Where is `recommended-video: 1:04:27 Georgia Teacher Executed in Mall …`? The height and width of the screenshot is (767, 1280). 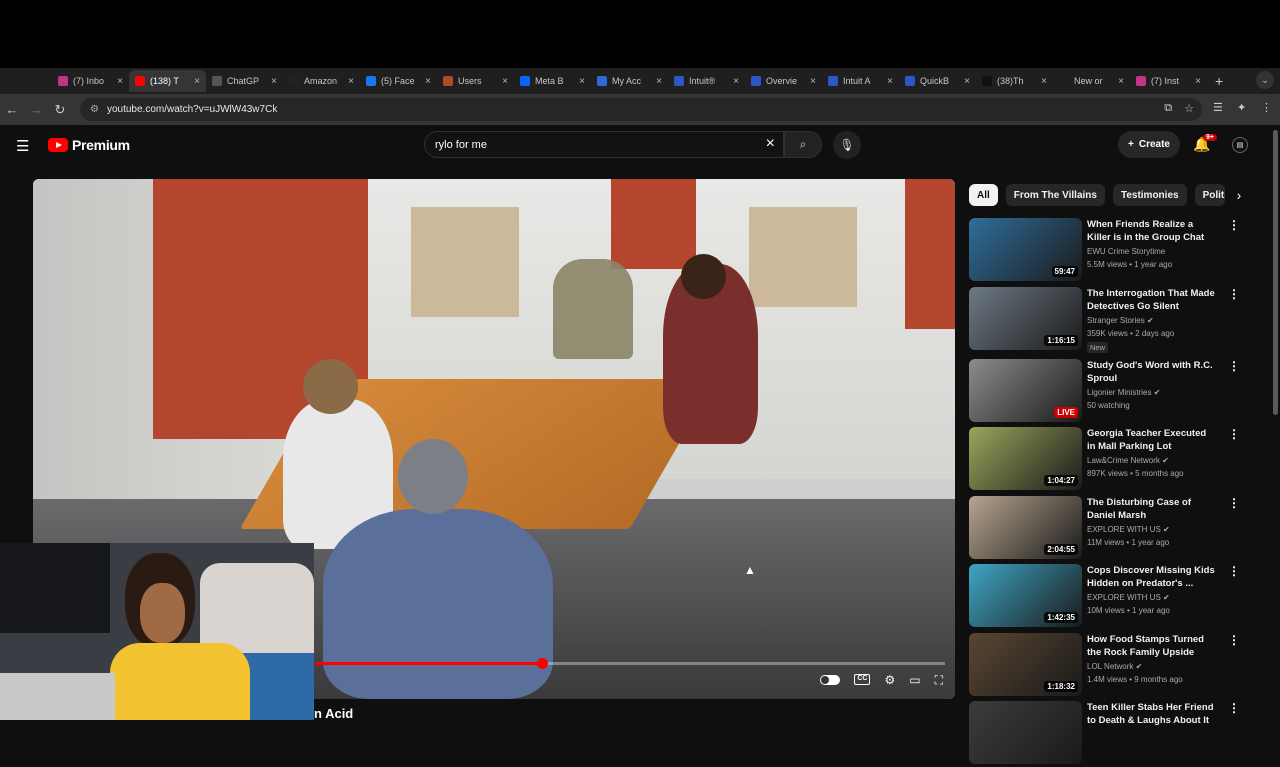
recommended-video: 1:04:27 Georgia Teacher Executed in Mall … is located at coordinates (1106, 460).